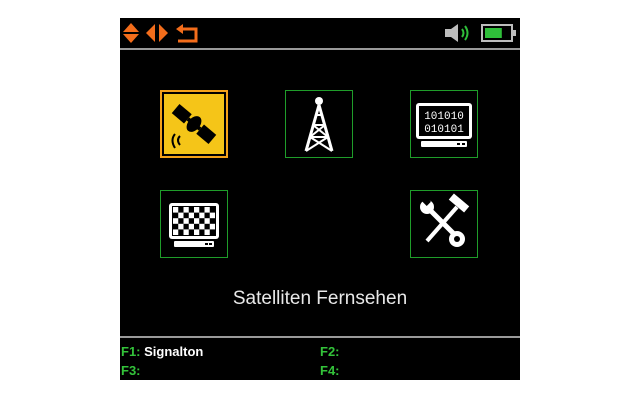  I want to click on binary-display-icon: 101010 010101, so click(444, 125).